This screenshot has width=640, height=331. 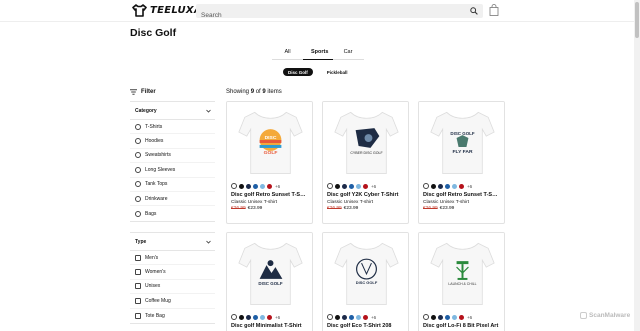 What do you see at coordinates (348, 54) in the screenshot?
I see `tab-car: Car` at bounding box center [348, 54].